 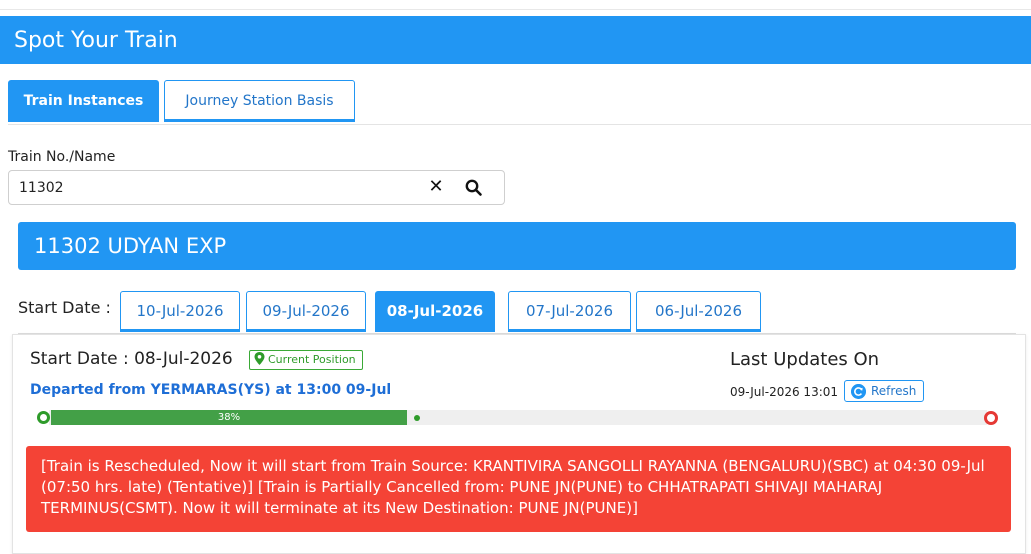 What do you see at coordinates (435, 311) in the screenshot?
I see `date-tab-selected: 08-Jul-2026` at bounding box center [435, 311].